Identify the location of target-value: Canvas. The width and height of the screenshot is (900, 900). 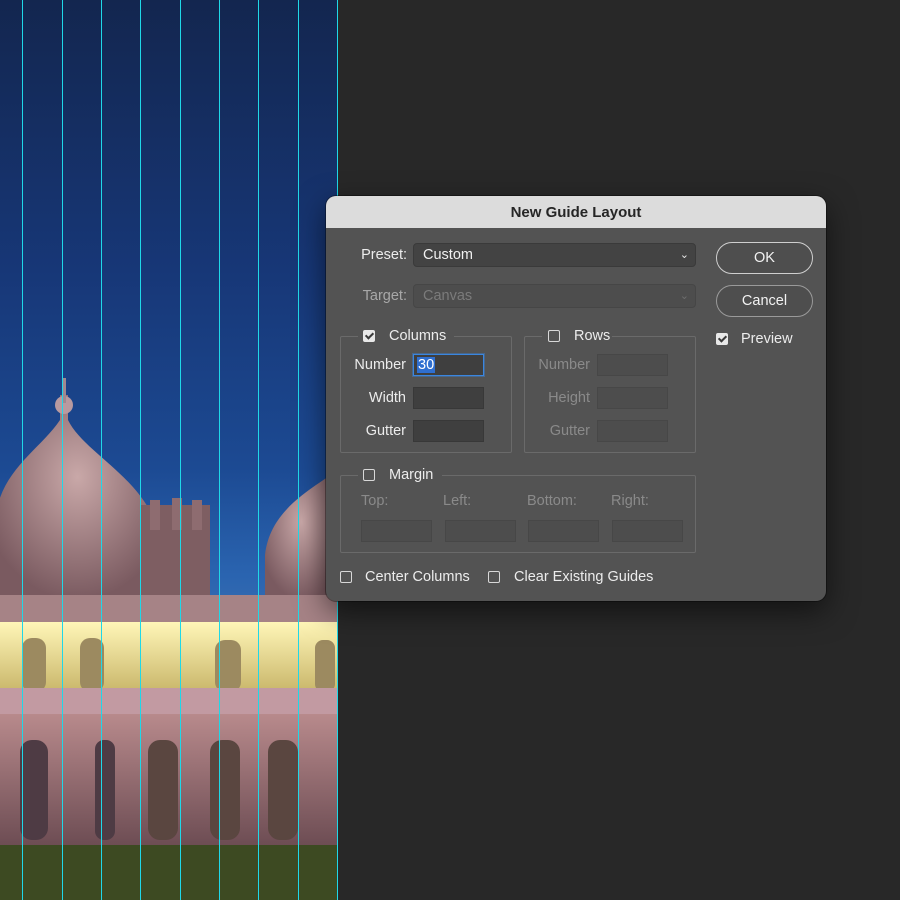
(448, 296).